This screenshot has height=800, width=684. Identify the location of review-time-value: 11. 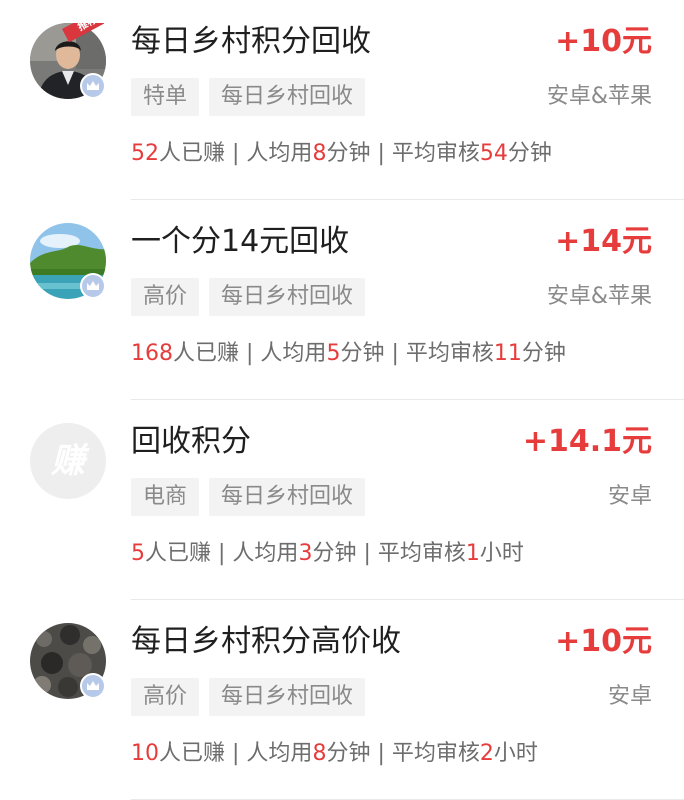
(507, 353).